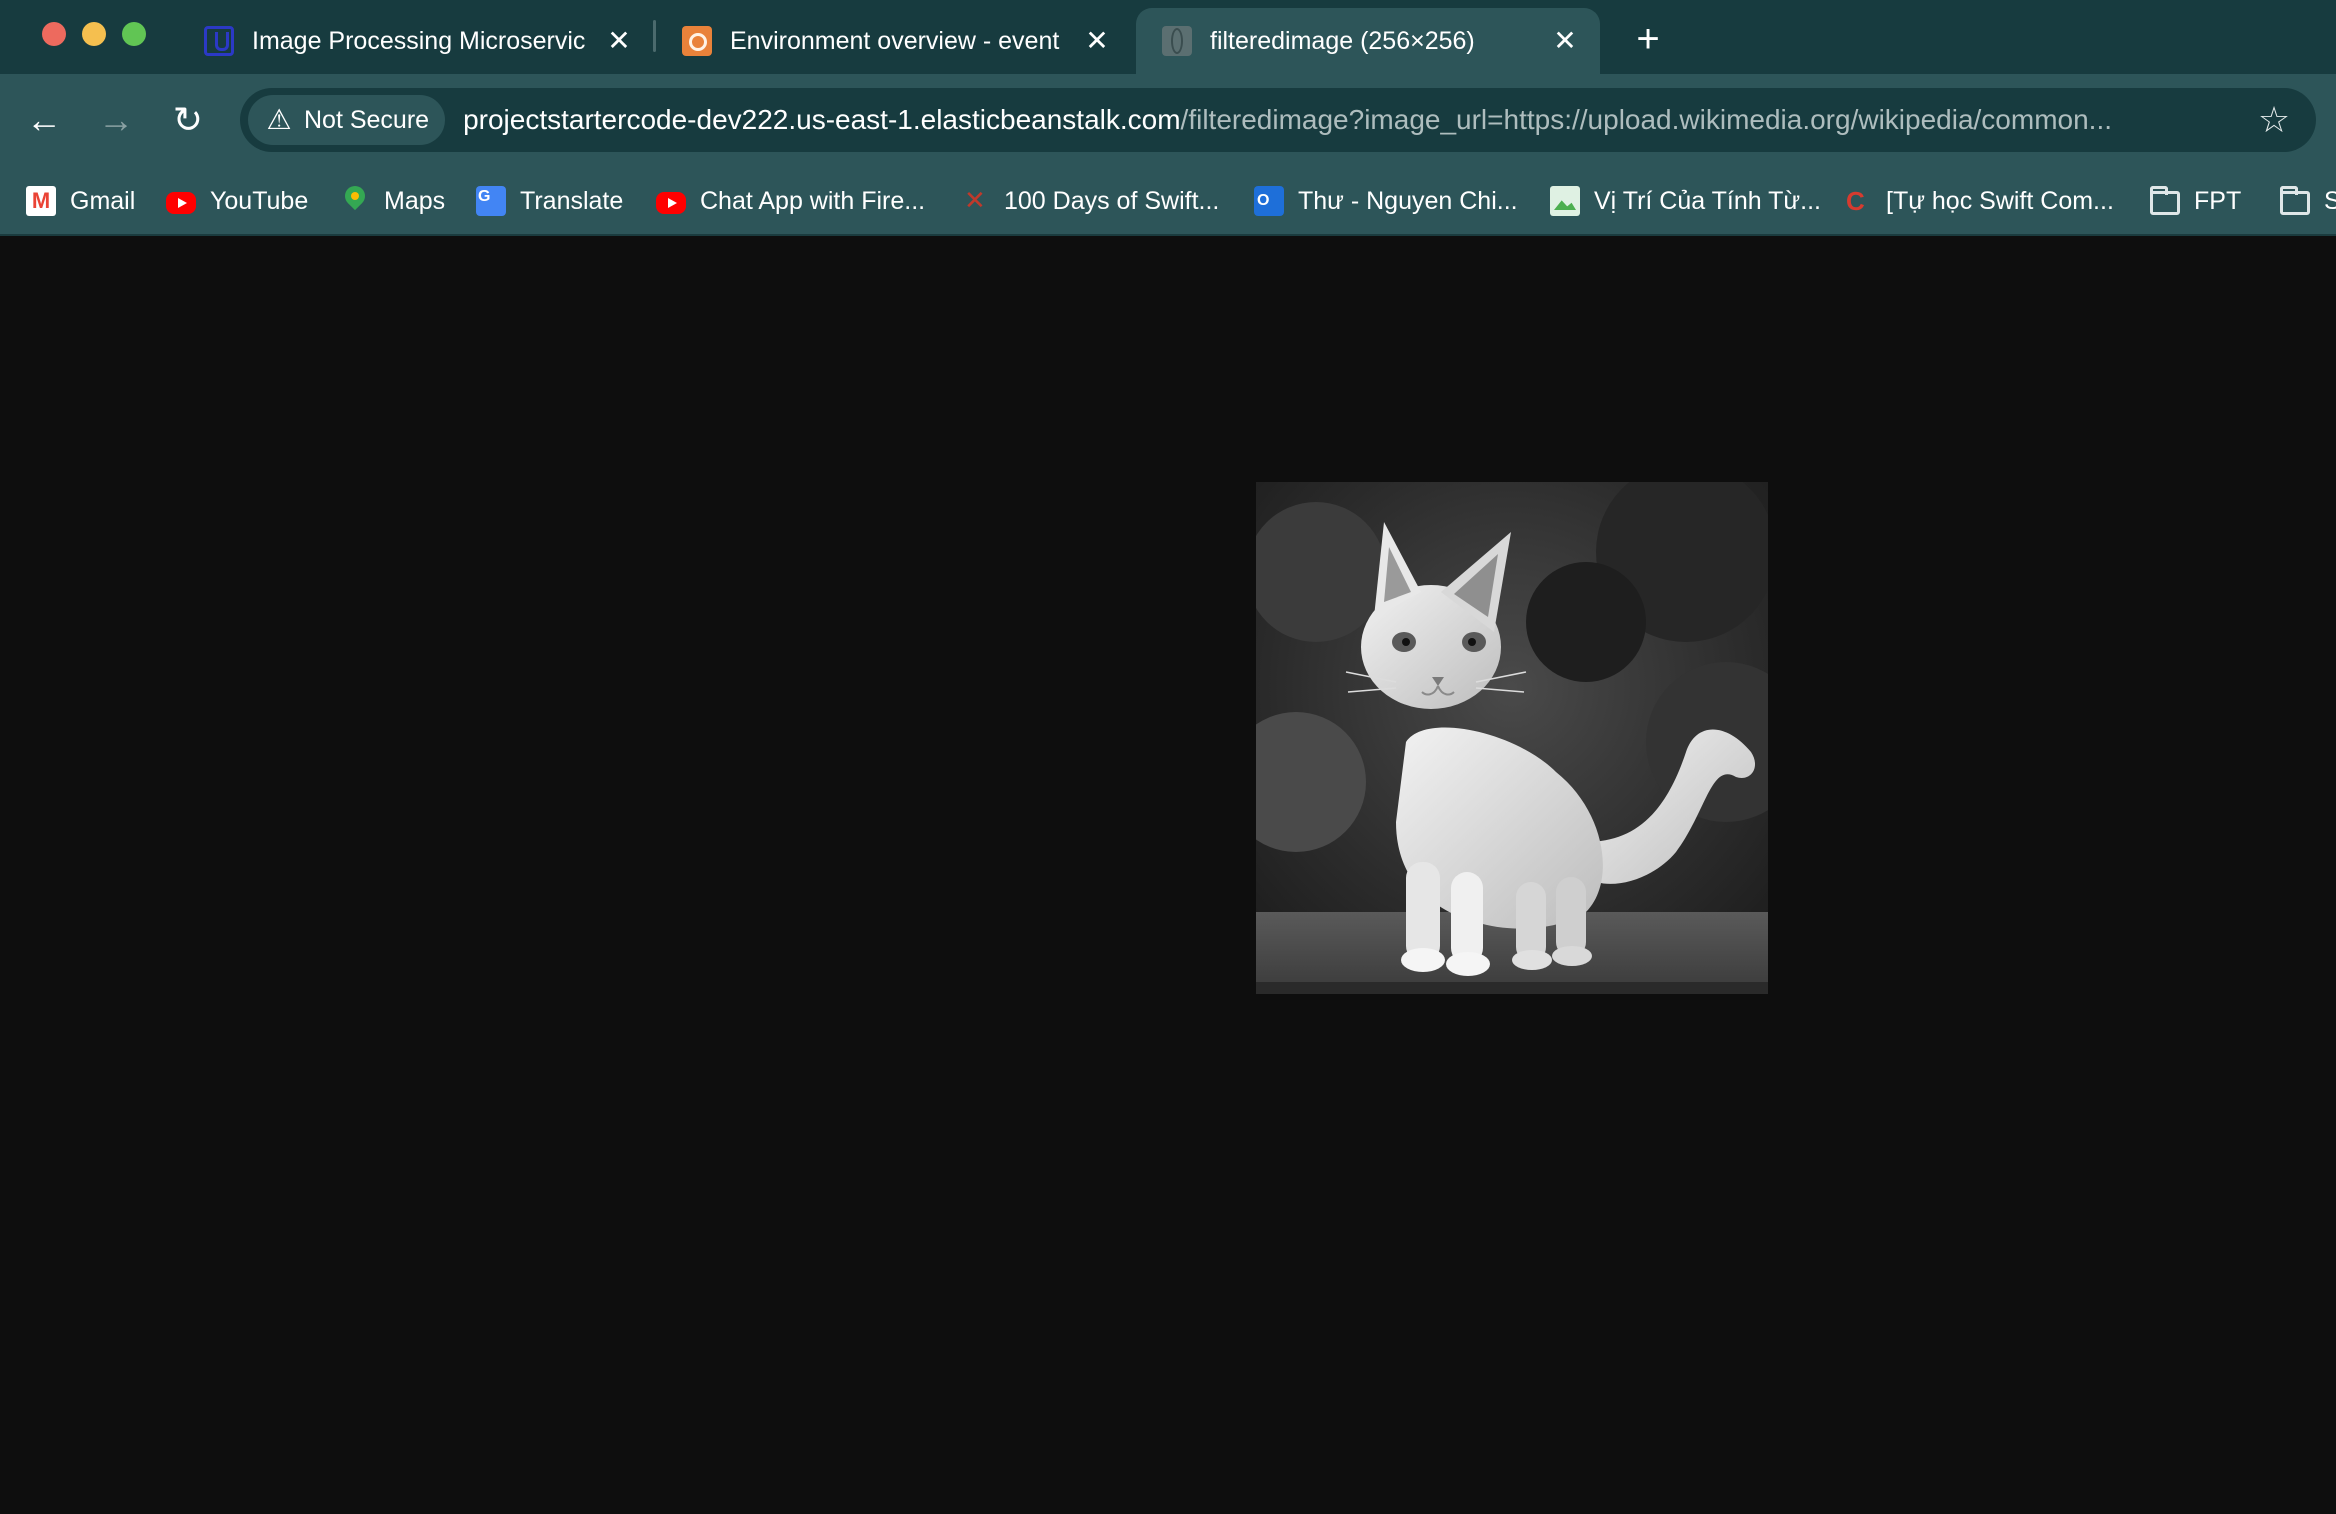  I want to click on maps-icon, so click(355, 201).